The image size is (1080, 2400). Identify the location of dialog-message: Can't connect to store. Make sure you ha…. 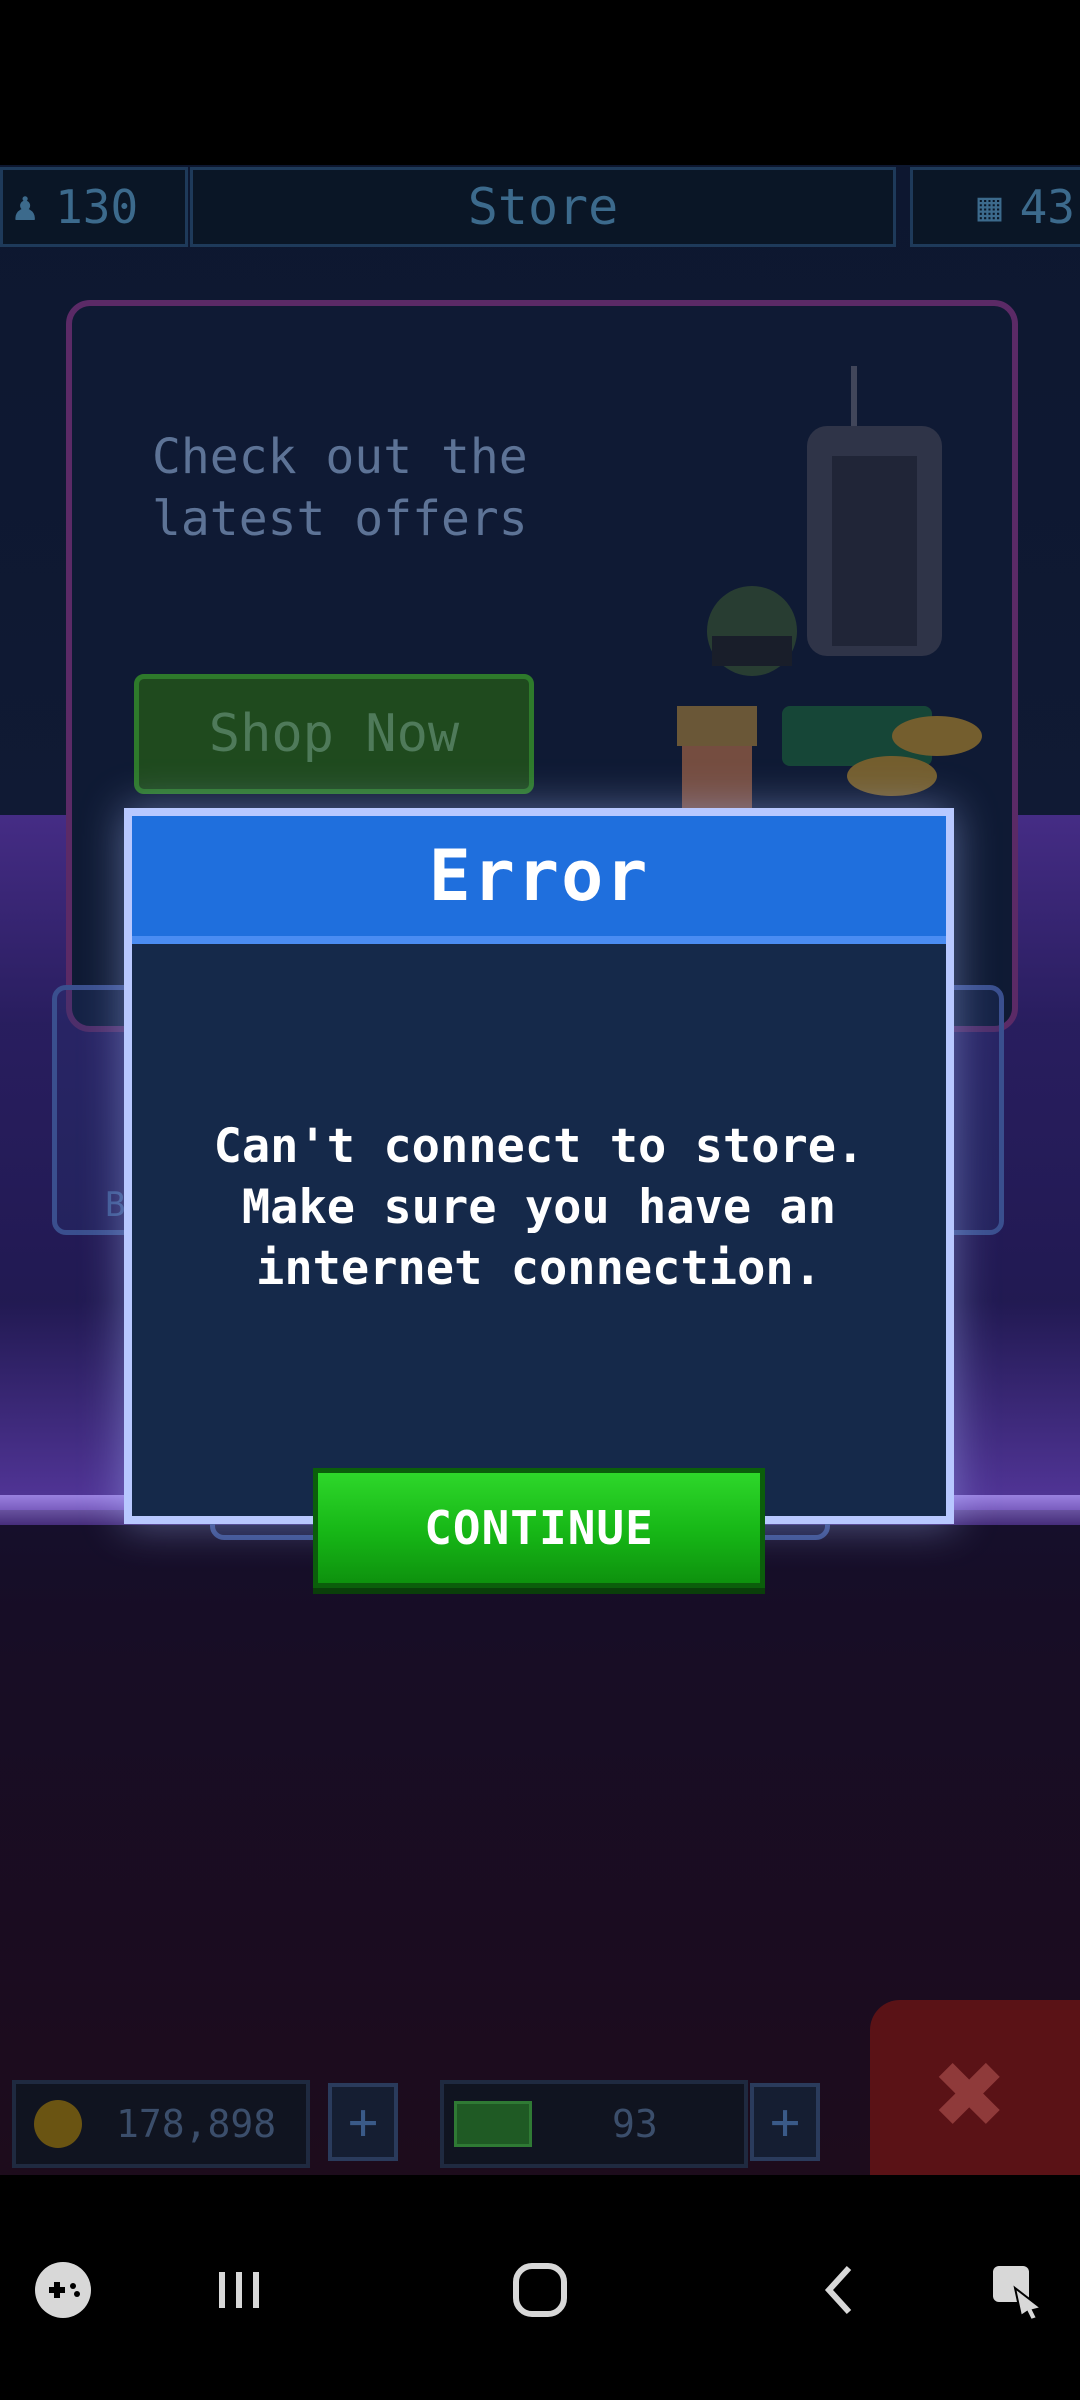
(539, 1207).